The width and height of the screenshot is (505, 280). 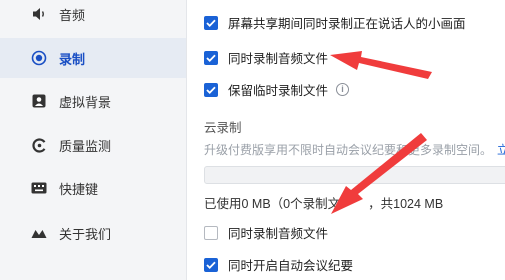 What do you see at coordinates (72, 59) in the screenshot?
I see `sidebar-item-label: 录制` at bounding box center [72, 59].